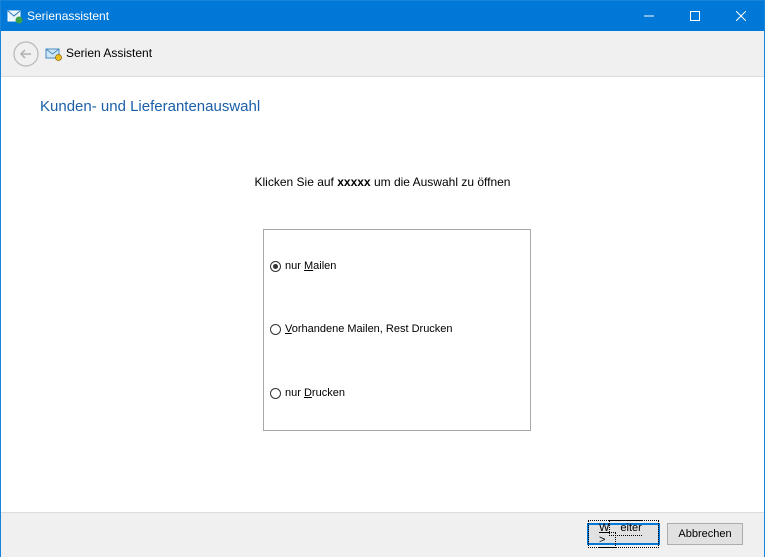  I want to click on radio-option-mail-rest-print: Vorhandene Mailen, Rest Drucken, so click(361, 329).